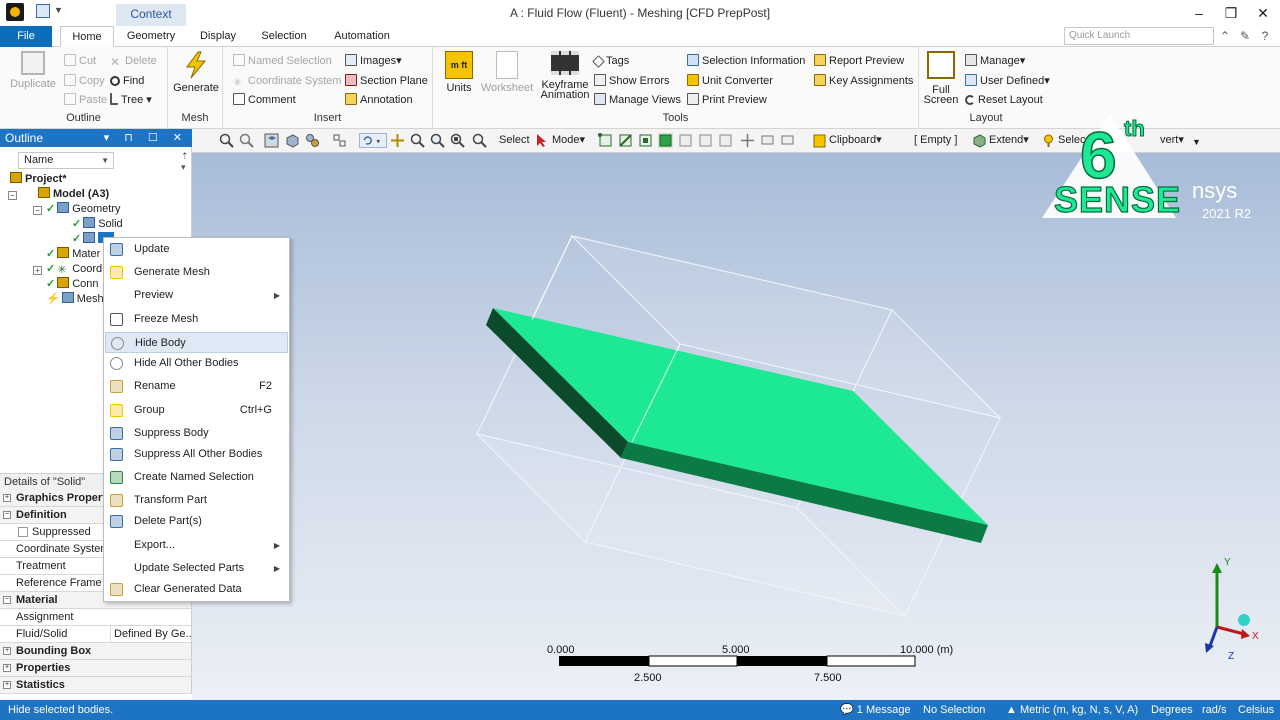 The width and height of the screenshot is (1280, 720). I want to click on messages-indicator: 💬 1 Message, so click(875, 710).